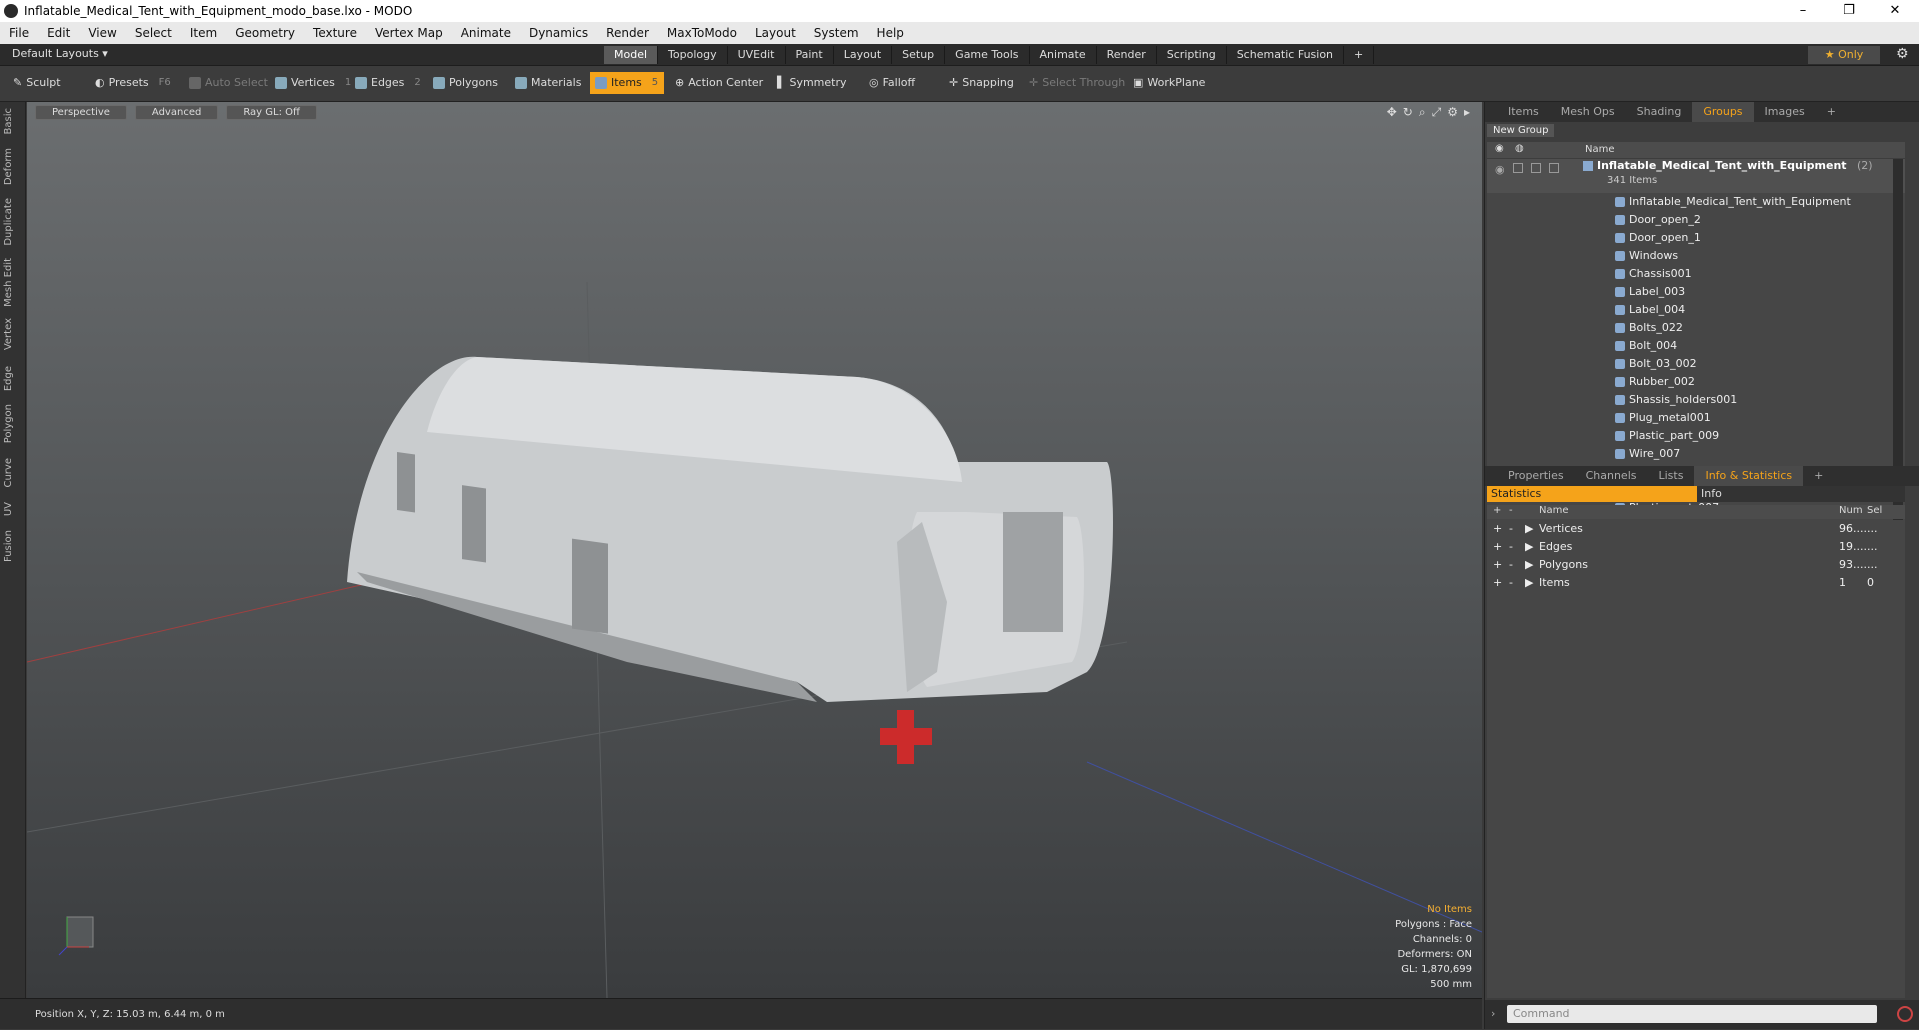 This screenshot has width=1919, height=1030. What do you see at coordinates (1536, 168) in the screenshot?
I see `select-toggle` at bounding box center [1536, 168].